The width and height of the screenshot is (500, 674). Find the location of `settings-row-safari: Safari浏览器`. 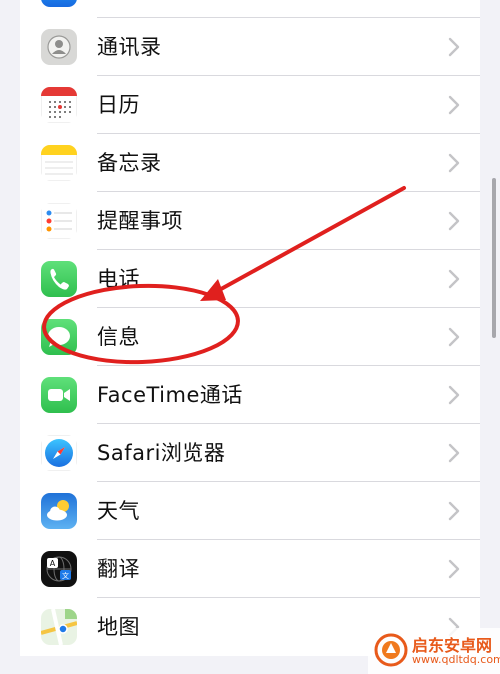

settings-row-safari: Safari浏览器 is located at coordinates (250, 453).